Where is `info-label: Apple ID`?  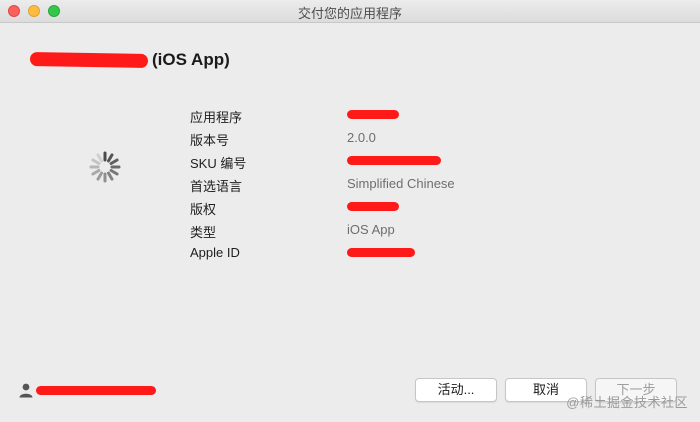
info-label: Apple ID is located at coordinates (215, 252).